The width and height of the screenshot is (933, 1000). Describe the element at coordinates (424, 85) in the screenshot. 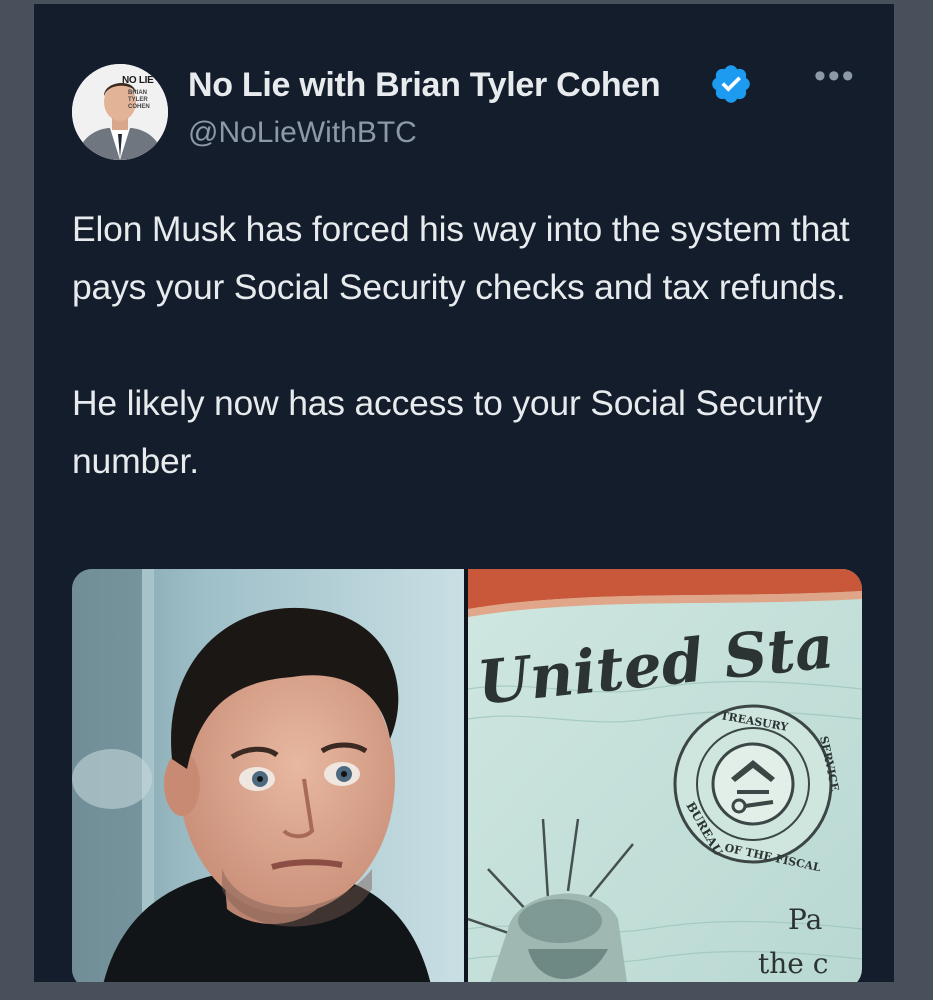

I see `display-name: No Lie with Brian Tyler Cohen` at that location.